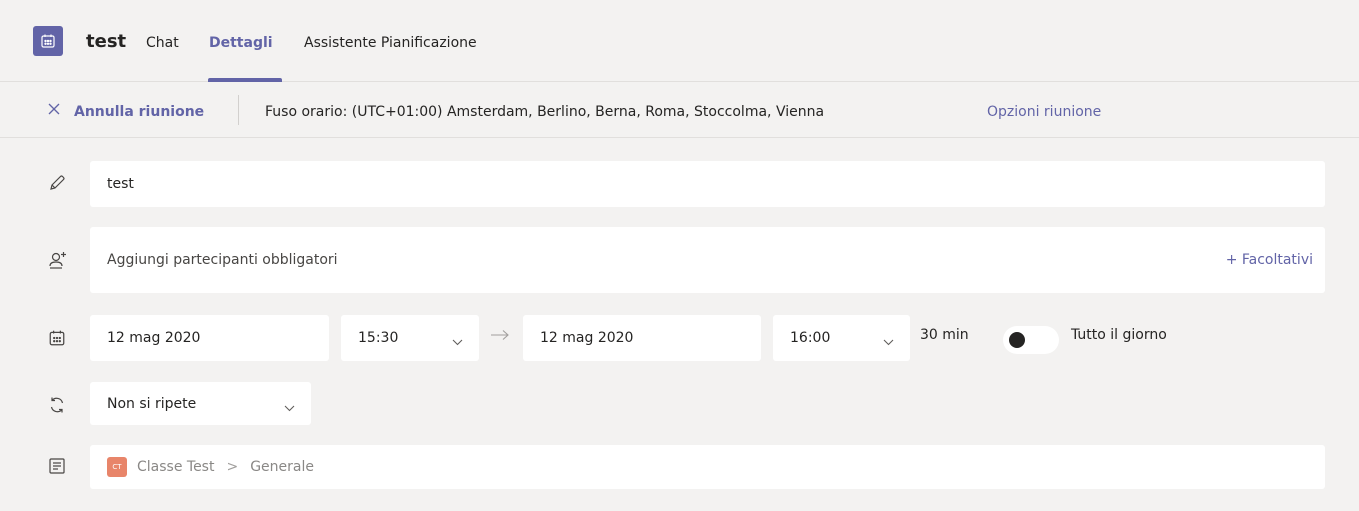 The height and width of the screenshot is (511, 1359). Describe the element at coordinates (1269, 260) in the screenshot. I see `add-optional-attendees-link: + Facoltativi` at that location.